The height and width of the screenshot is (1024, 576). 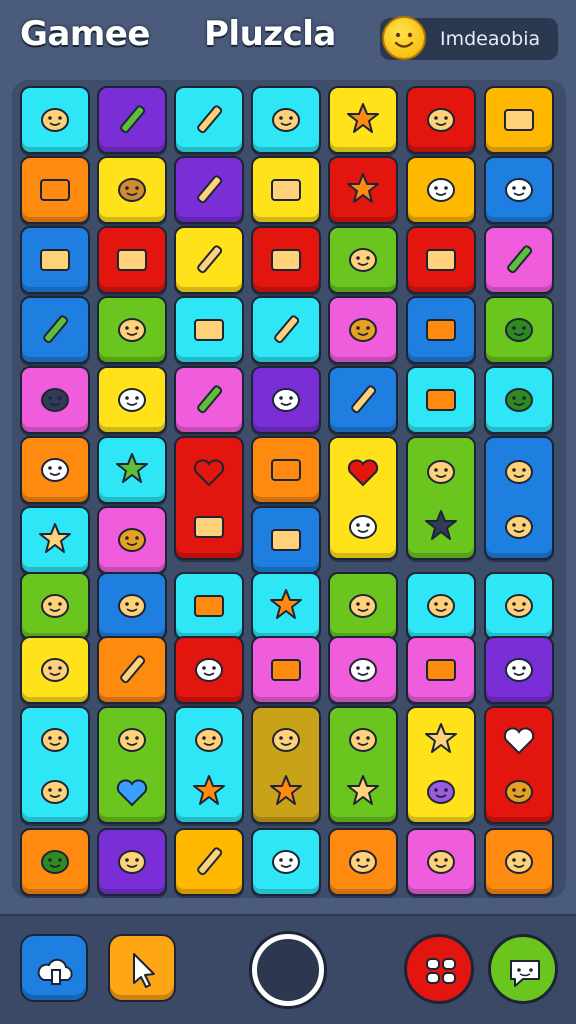 I want to click on tile-cloud-blob, so click(x=55, y=470).